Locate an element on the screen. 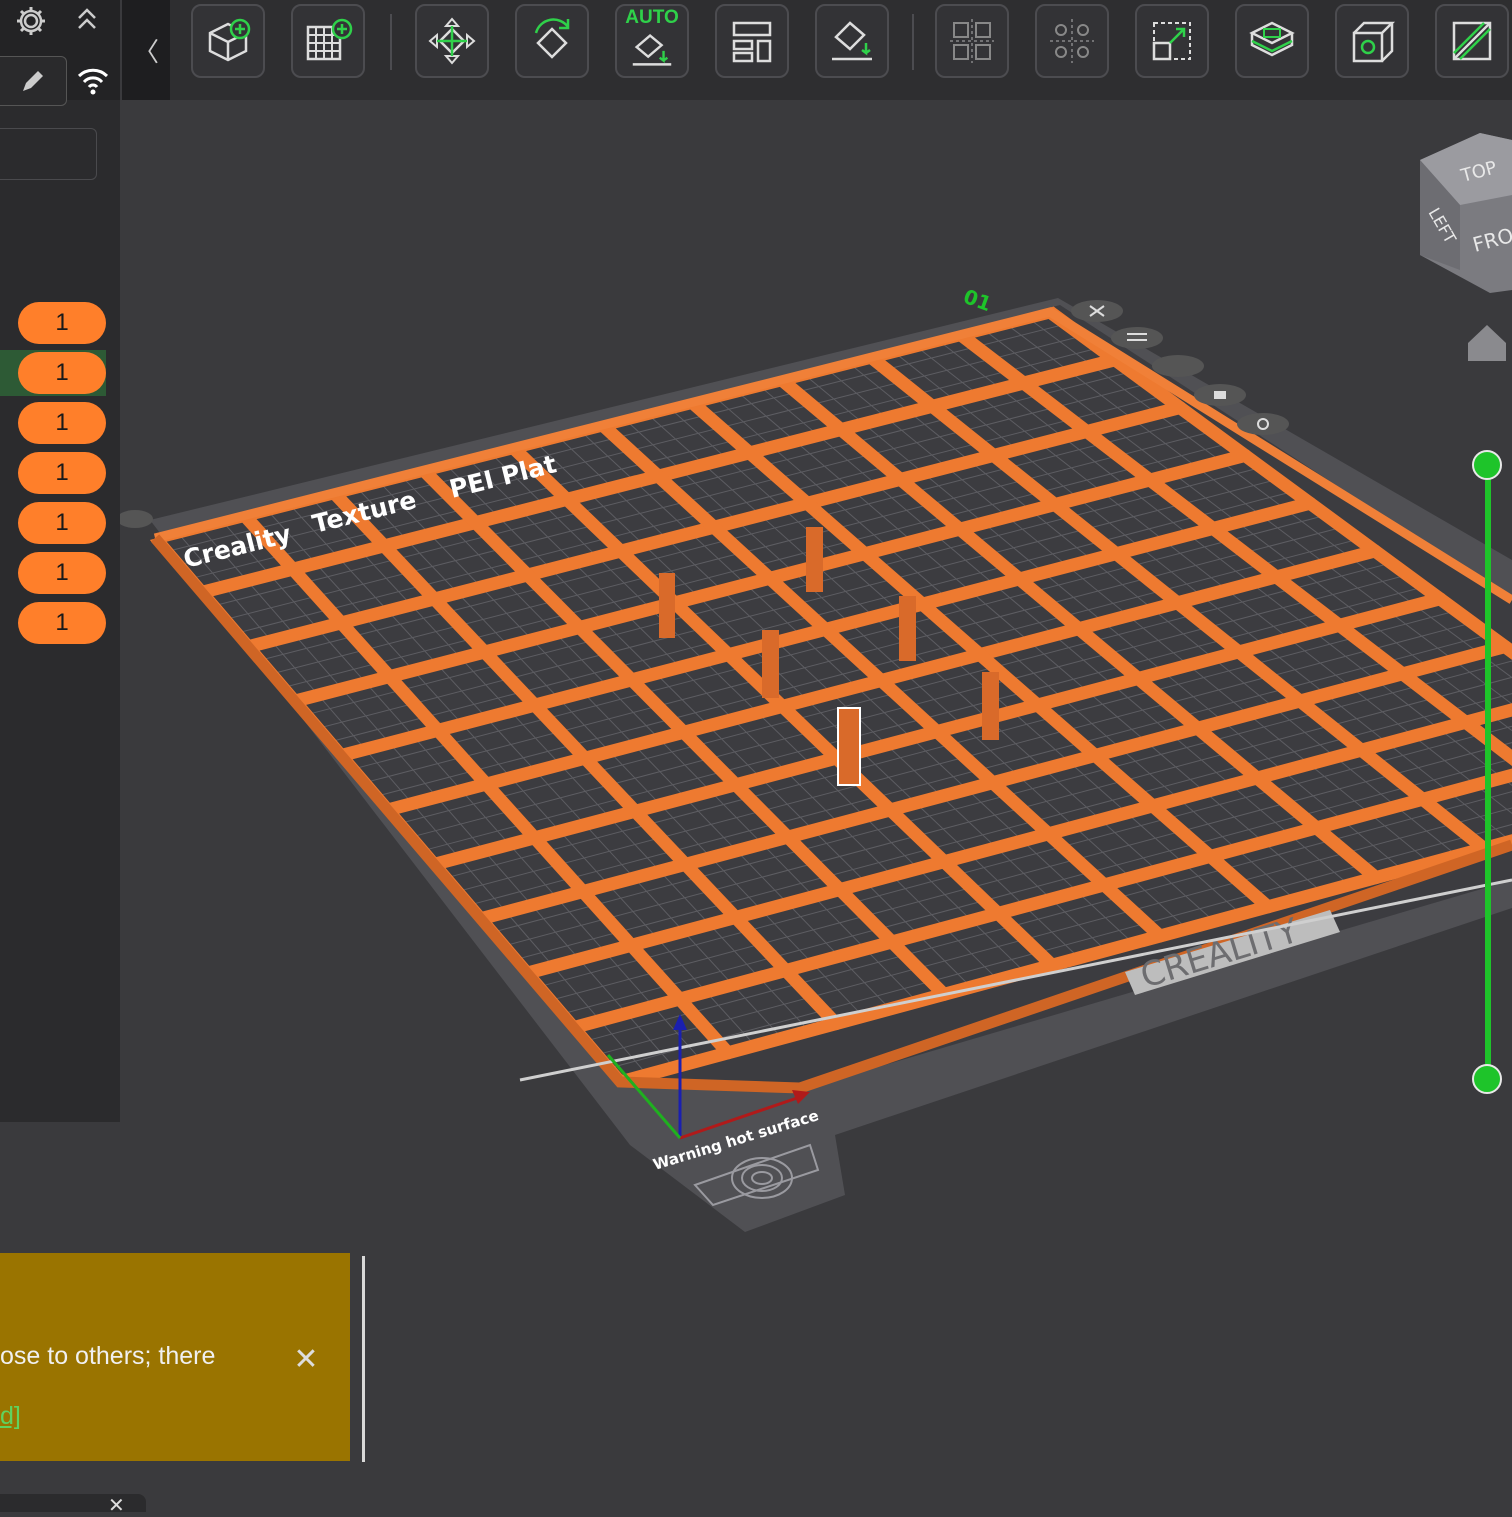 This screenshot has width=1512, height=1517. split-objects-icon is located at coordinates (972, 41).